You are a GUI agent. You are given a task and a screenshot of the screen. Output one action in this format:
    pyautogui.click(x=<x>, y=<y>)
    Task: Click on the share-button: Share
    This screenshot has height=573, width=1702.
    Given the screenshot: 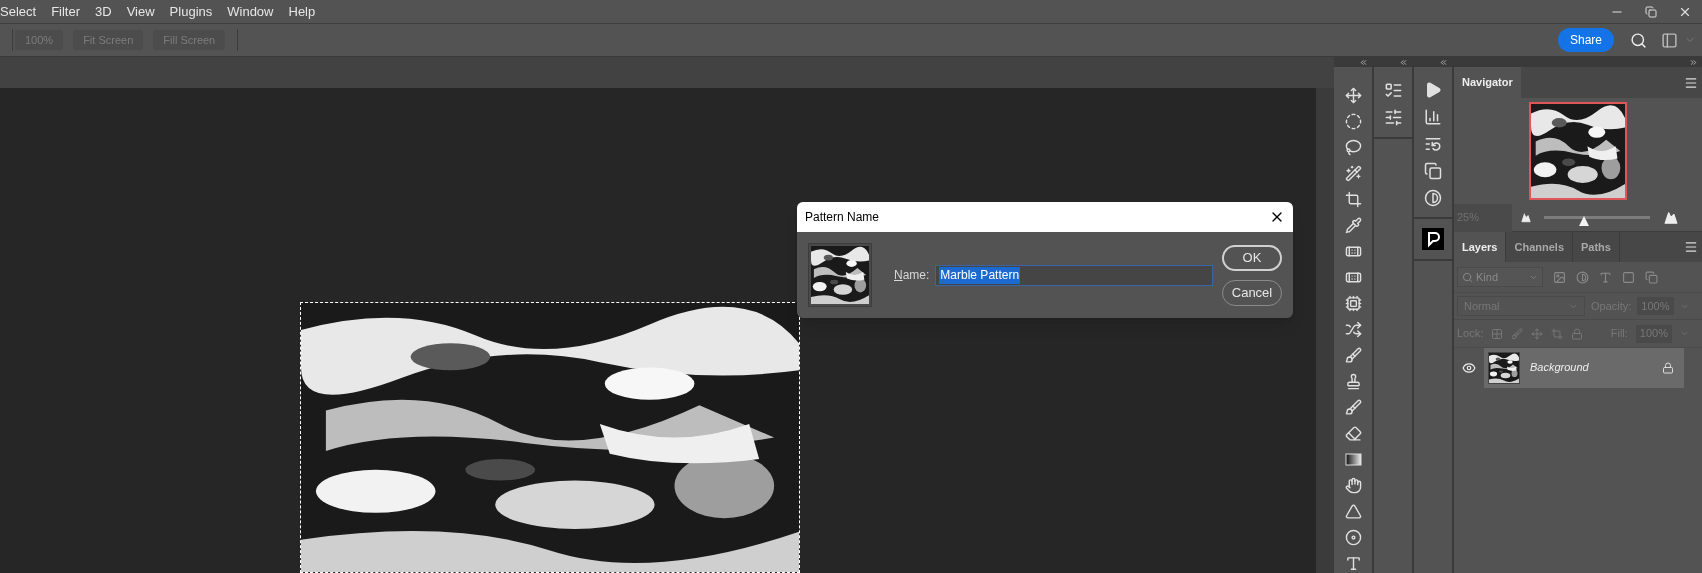 What is the action you would take?
    pyautogui.click(x=1585, y=40)
    